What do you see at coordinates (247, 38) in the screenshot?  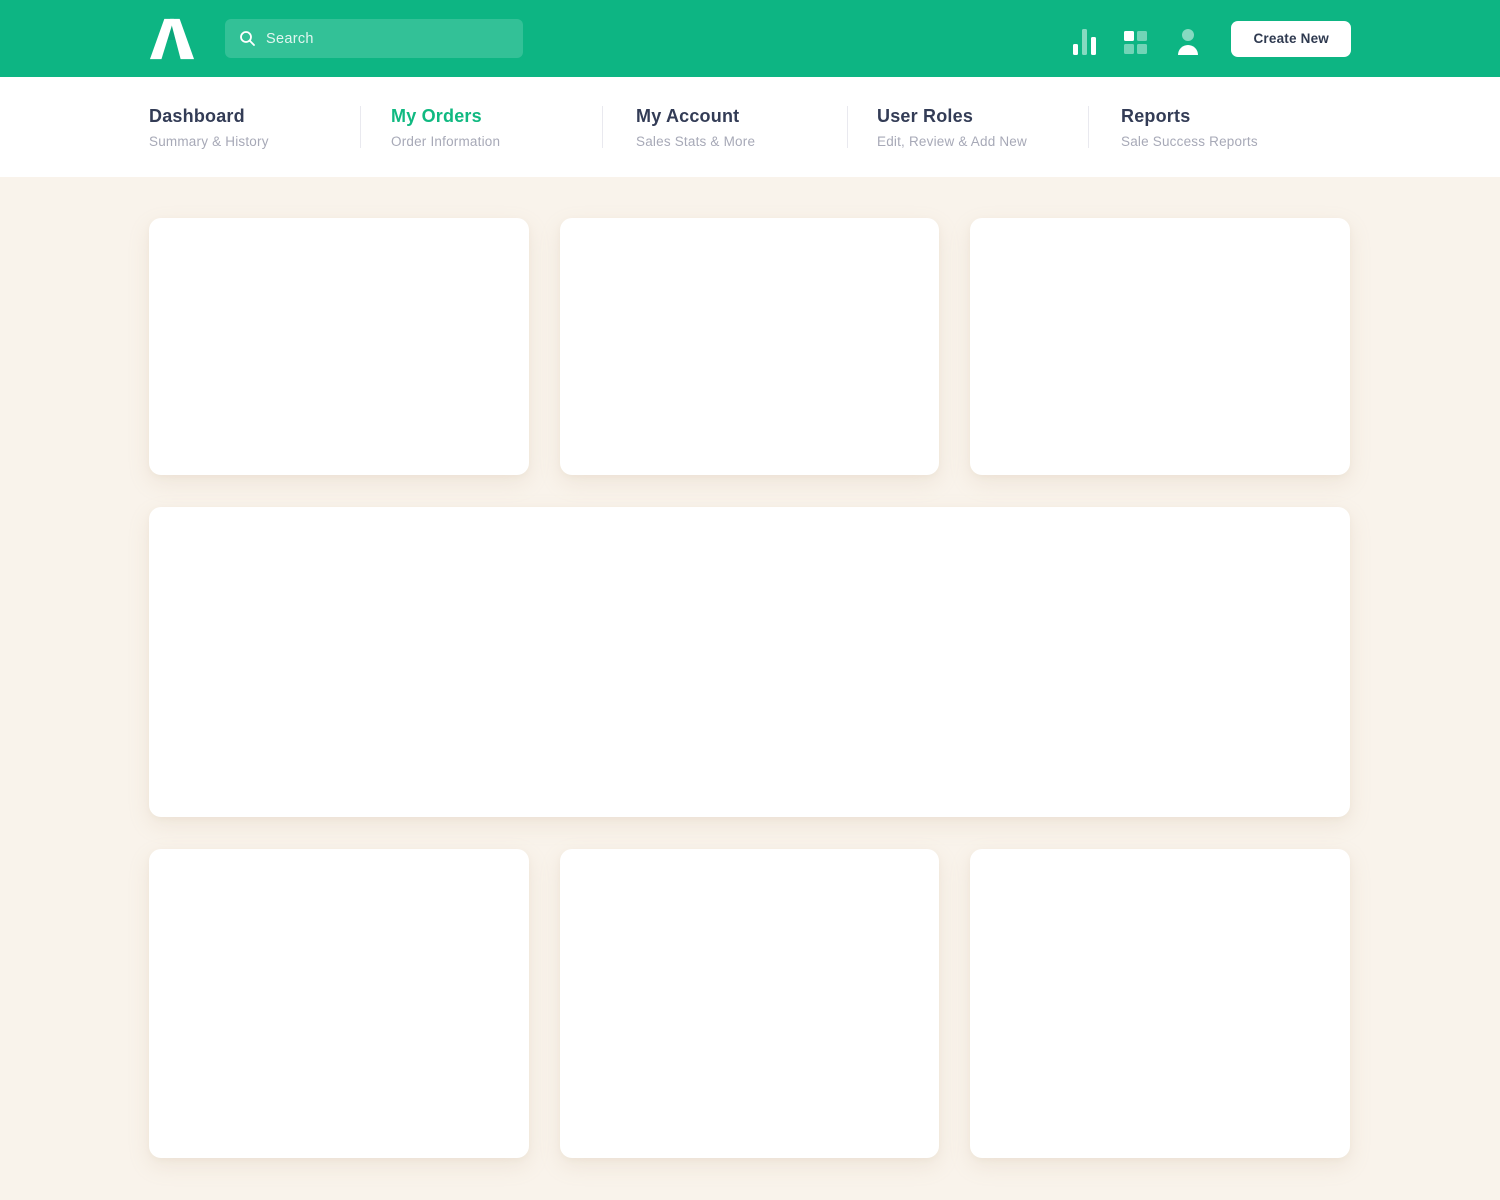 I see `search-icon` at bounding box center [247, 38].